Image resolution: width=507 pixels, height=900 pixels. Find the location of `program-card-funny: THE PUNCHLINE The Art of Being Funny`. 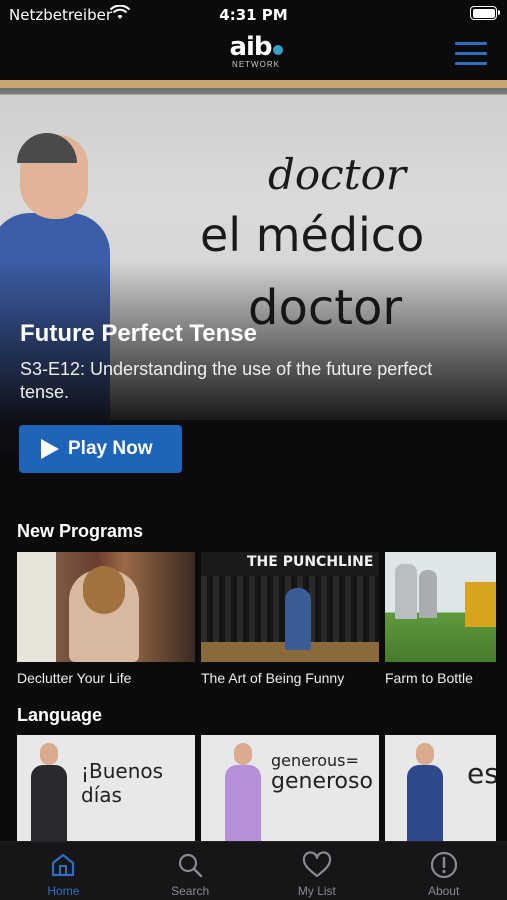

program-card-funny: THE PUNCHLINE The Art of Being Funny is located at coordinates (290, 619).